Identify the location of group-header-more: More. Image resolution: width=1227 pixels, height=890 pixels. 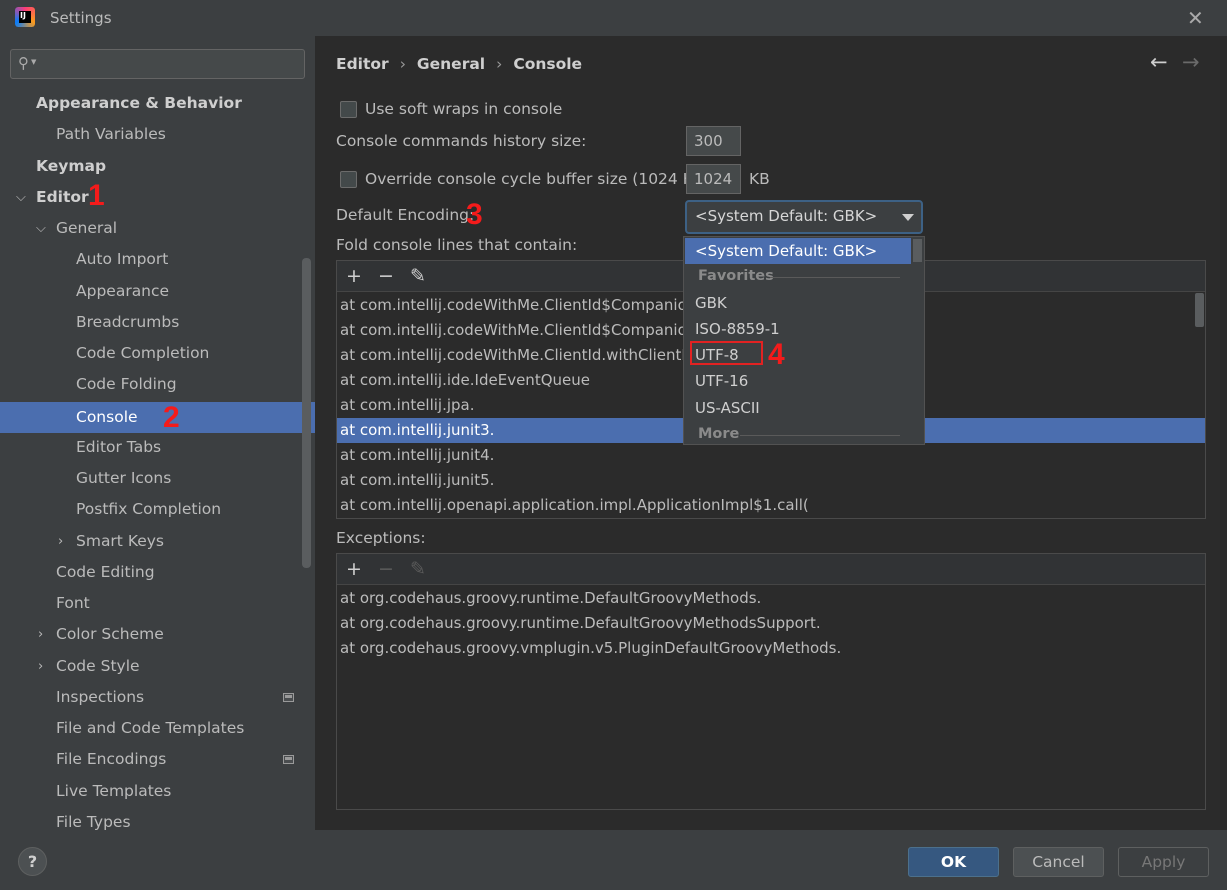
(719, 434).